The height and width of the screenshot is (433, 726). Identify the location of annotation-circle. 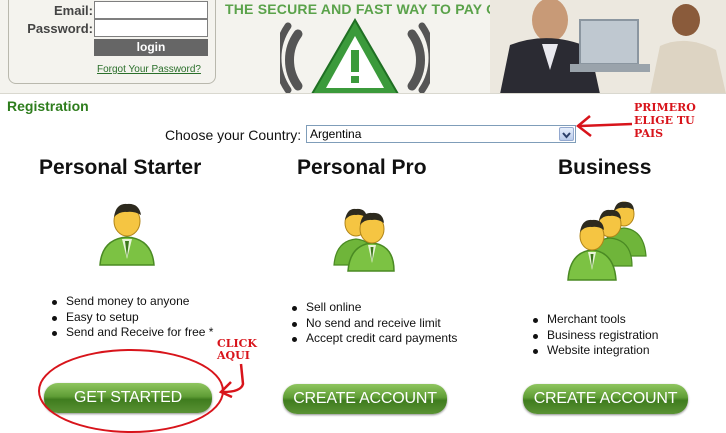
(131, 391).